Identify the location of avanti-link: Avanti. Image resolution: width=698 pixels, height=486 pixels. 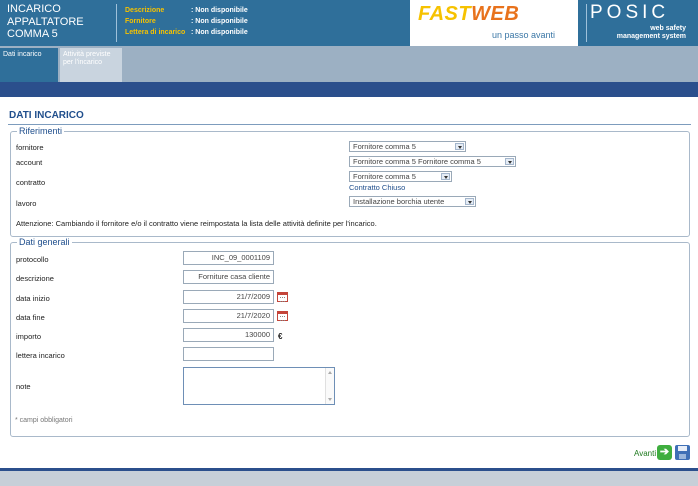
(645, 453).